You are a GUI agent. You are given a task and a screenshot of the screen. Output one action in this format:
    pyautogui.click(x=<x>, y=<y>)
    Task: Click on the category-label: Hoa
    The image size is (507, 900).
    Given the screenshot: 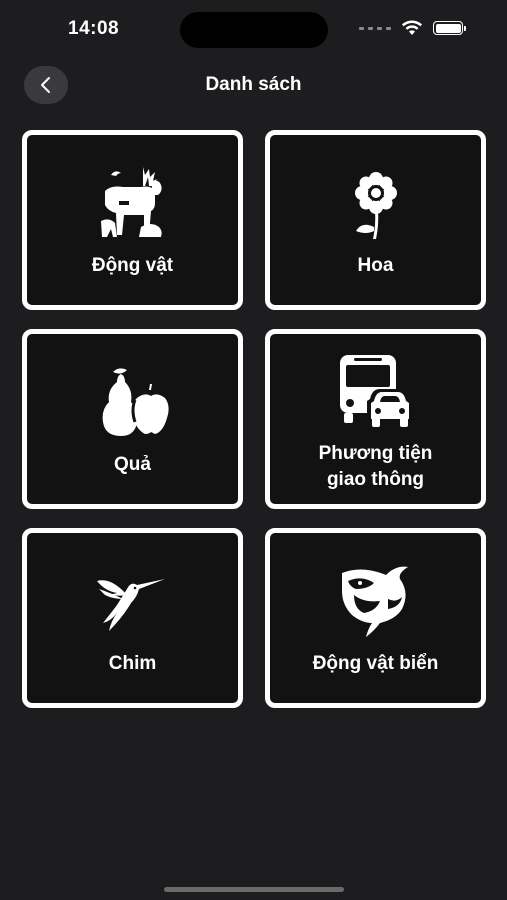 What is the action you would take?
    pyautogui.click(x=375, y=265)
    